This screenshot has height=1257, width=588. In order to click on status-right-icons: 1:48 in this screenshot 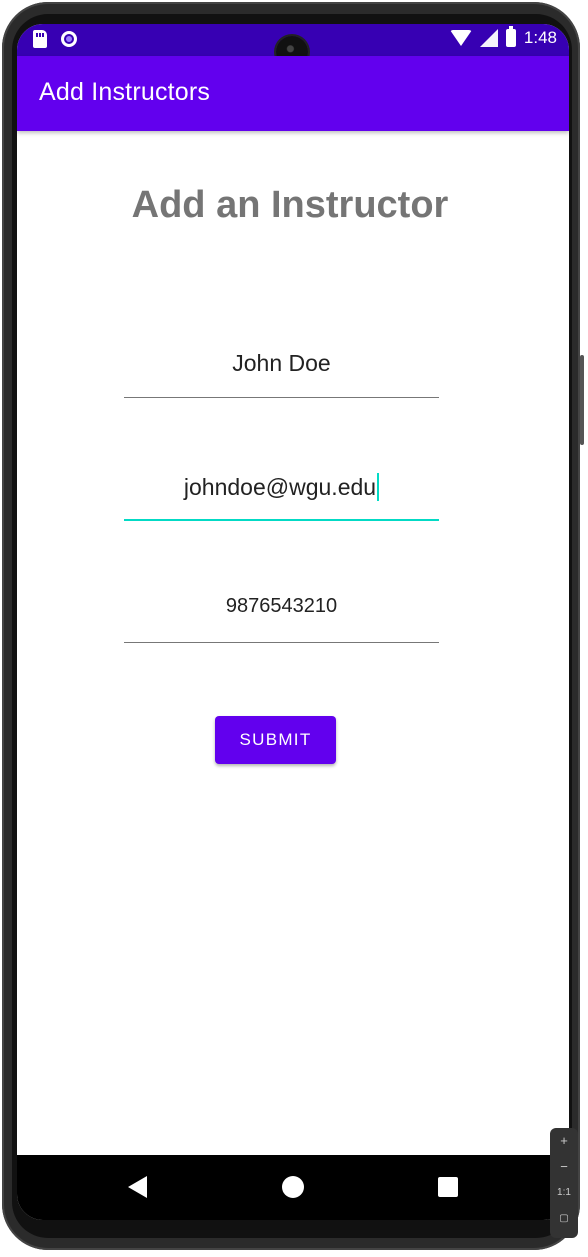, I will do `click(503, 37)`.